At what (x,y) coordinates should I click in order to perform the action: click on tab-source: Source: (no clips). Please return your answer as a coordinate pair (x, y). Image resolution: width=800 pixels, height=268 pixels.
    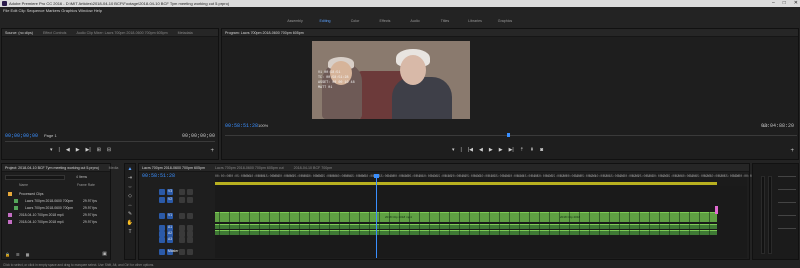
    Looking at the image, I should click on (19, 32).